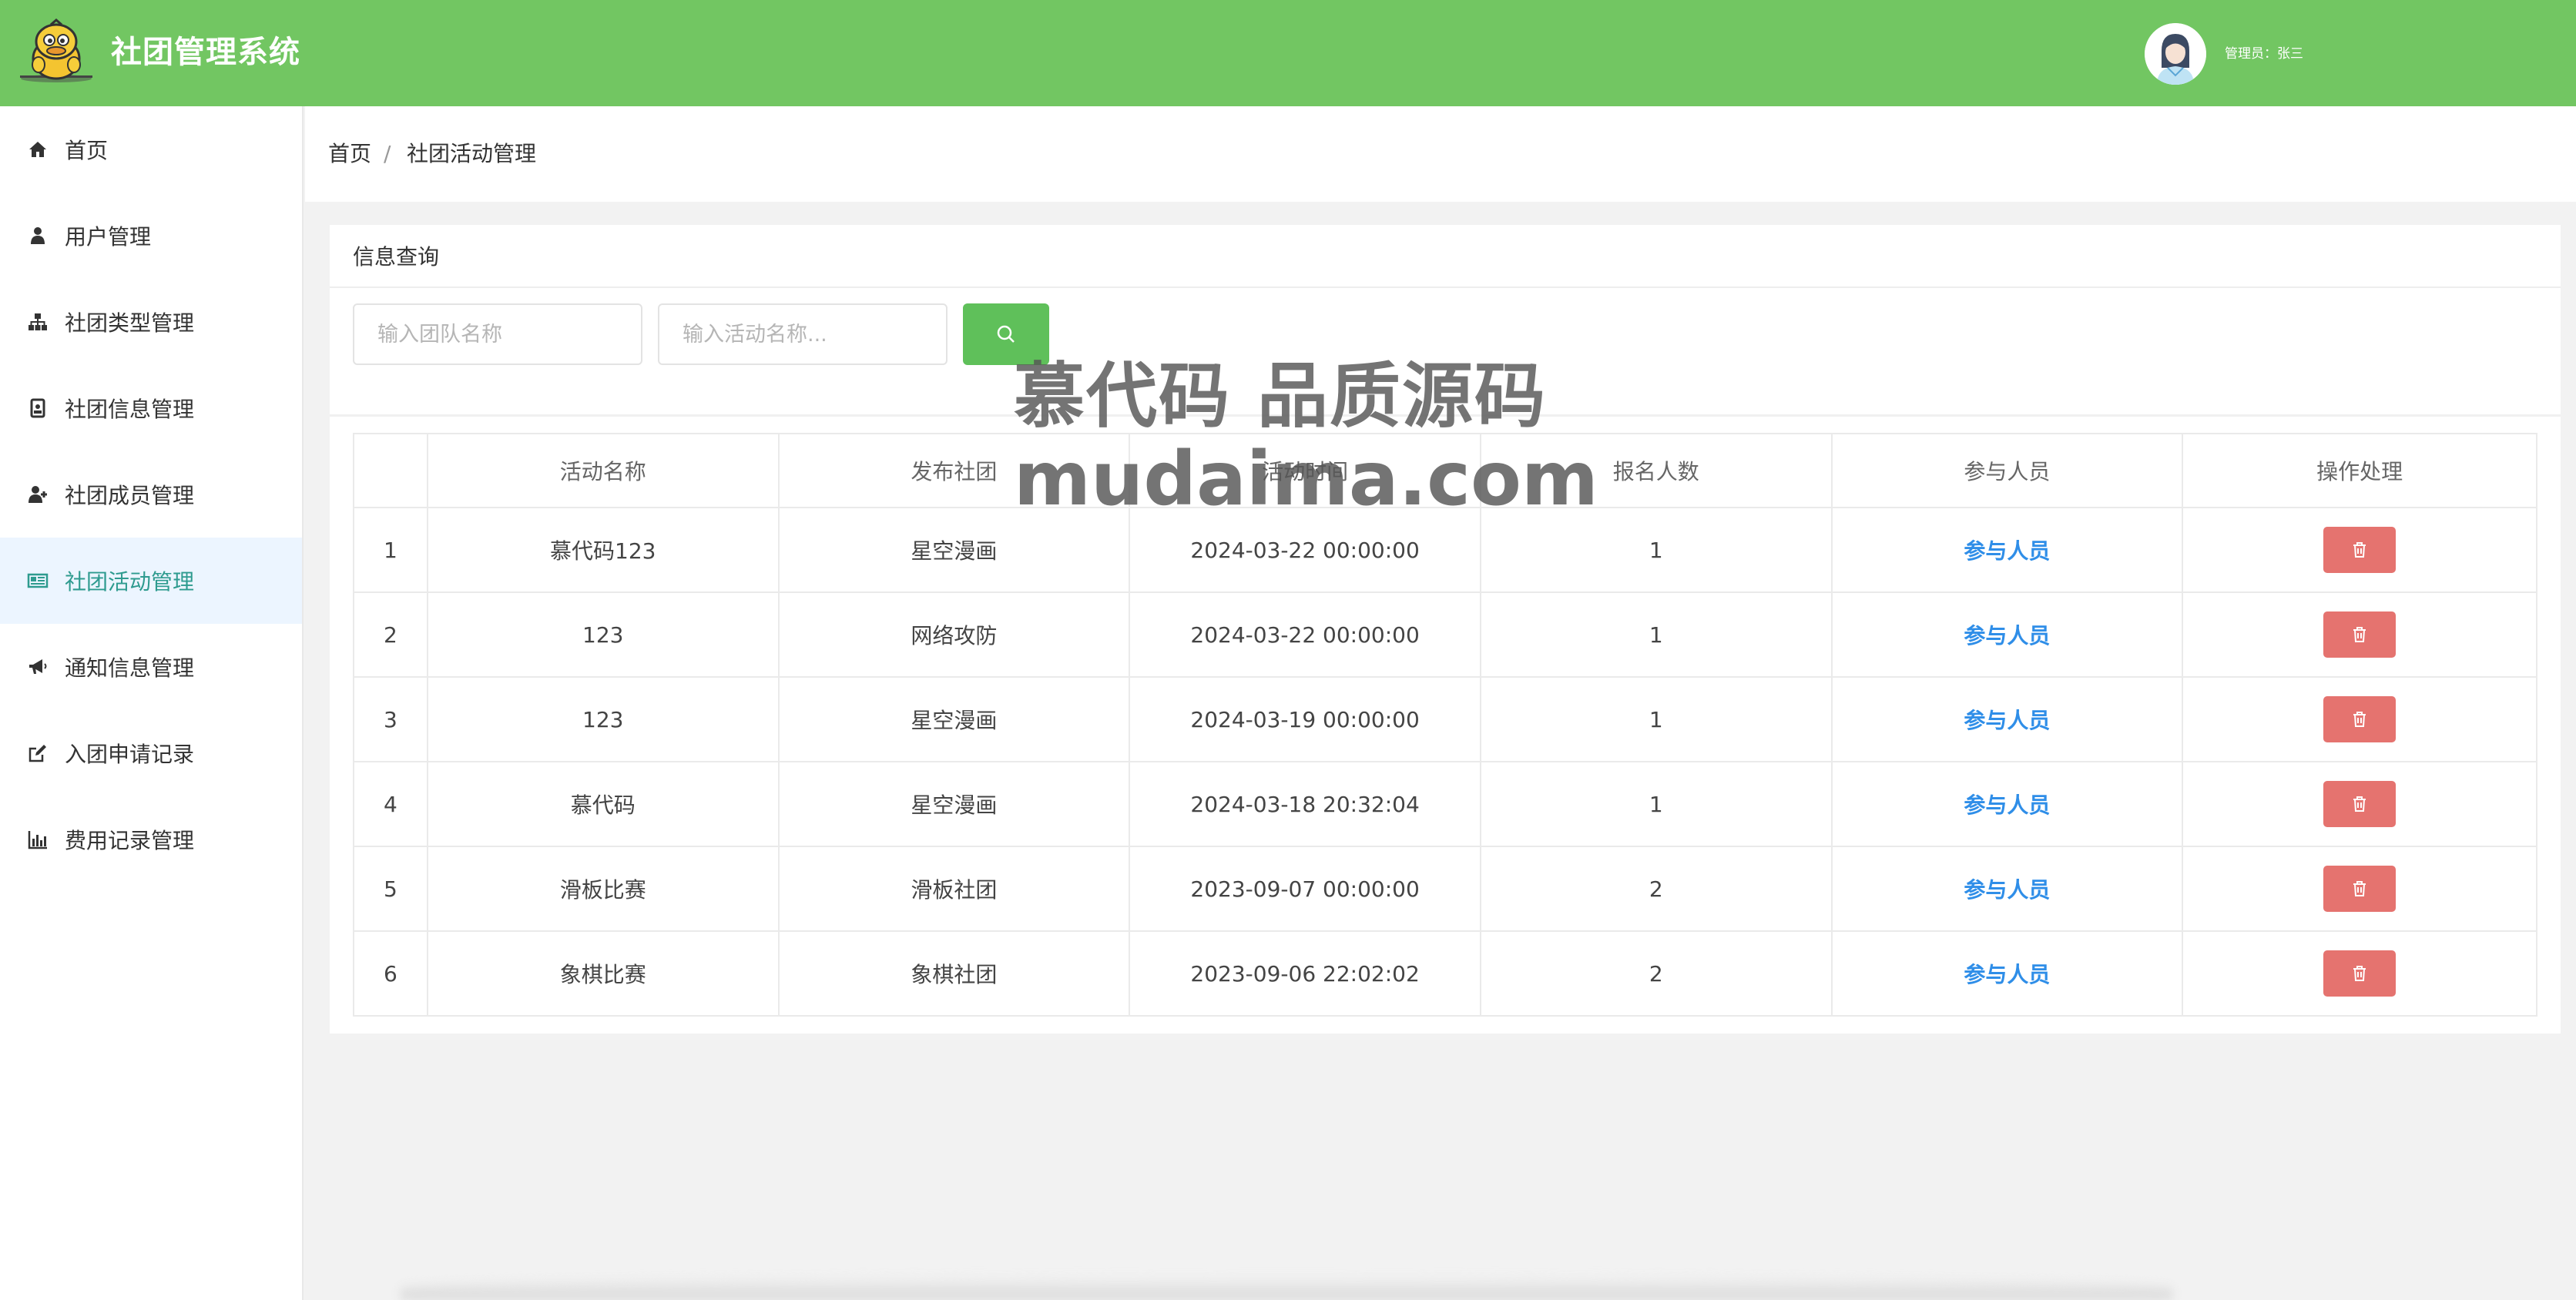  Describe the element at coordinates (1286, 1288) in the screenshot. I see `bottom-shadow` at that location.